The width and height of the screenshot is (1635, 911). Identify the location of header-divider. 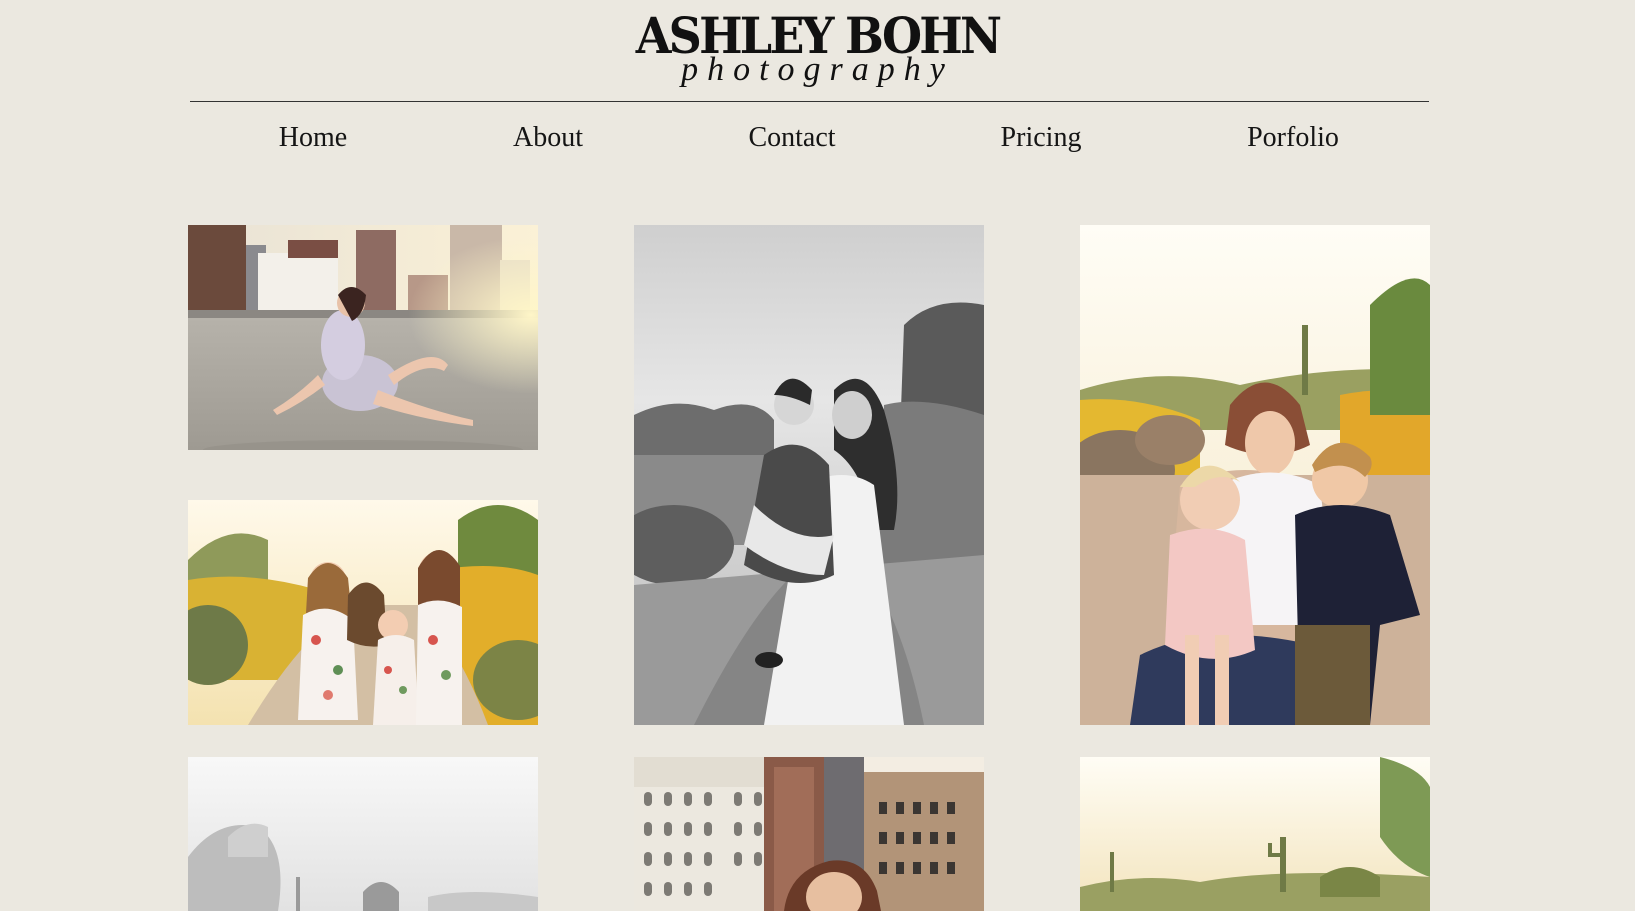
(809, 101).